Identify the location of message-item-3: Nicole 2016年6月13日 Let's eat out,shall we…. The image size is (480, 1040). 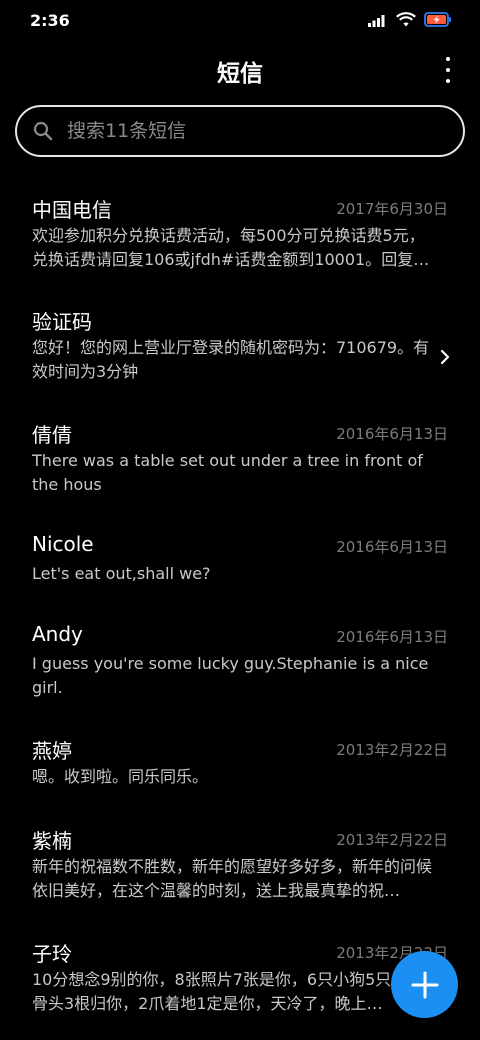
(240, 559).